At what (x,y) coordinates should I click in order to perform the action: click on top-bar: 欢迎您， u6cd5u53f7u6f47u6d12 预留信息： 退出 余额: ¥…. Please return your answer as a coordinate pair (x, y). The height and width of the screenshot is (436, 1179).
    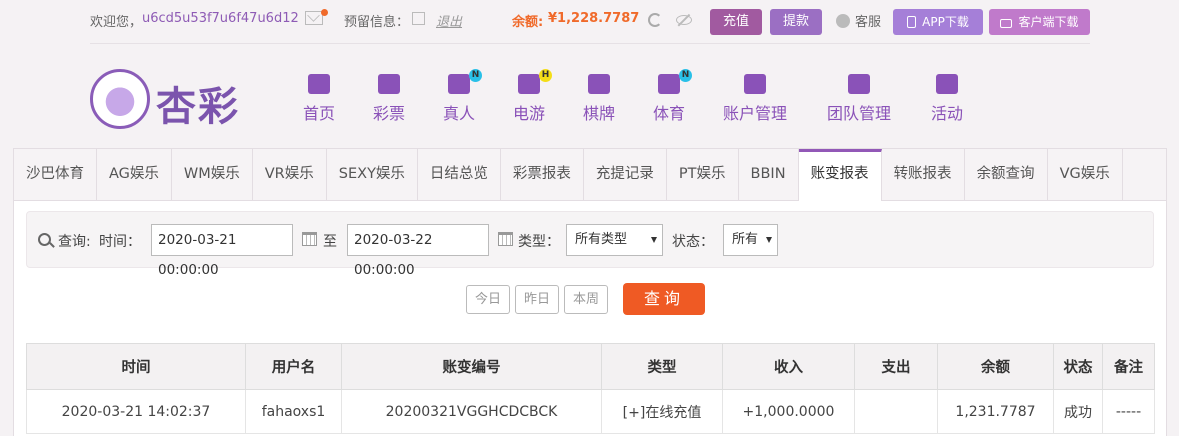
    Looking at the image, I should click on (590, 22).